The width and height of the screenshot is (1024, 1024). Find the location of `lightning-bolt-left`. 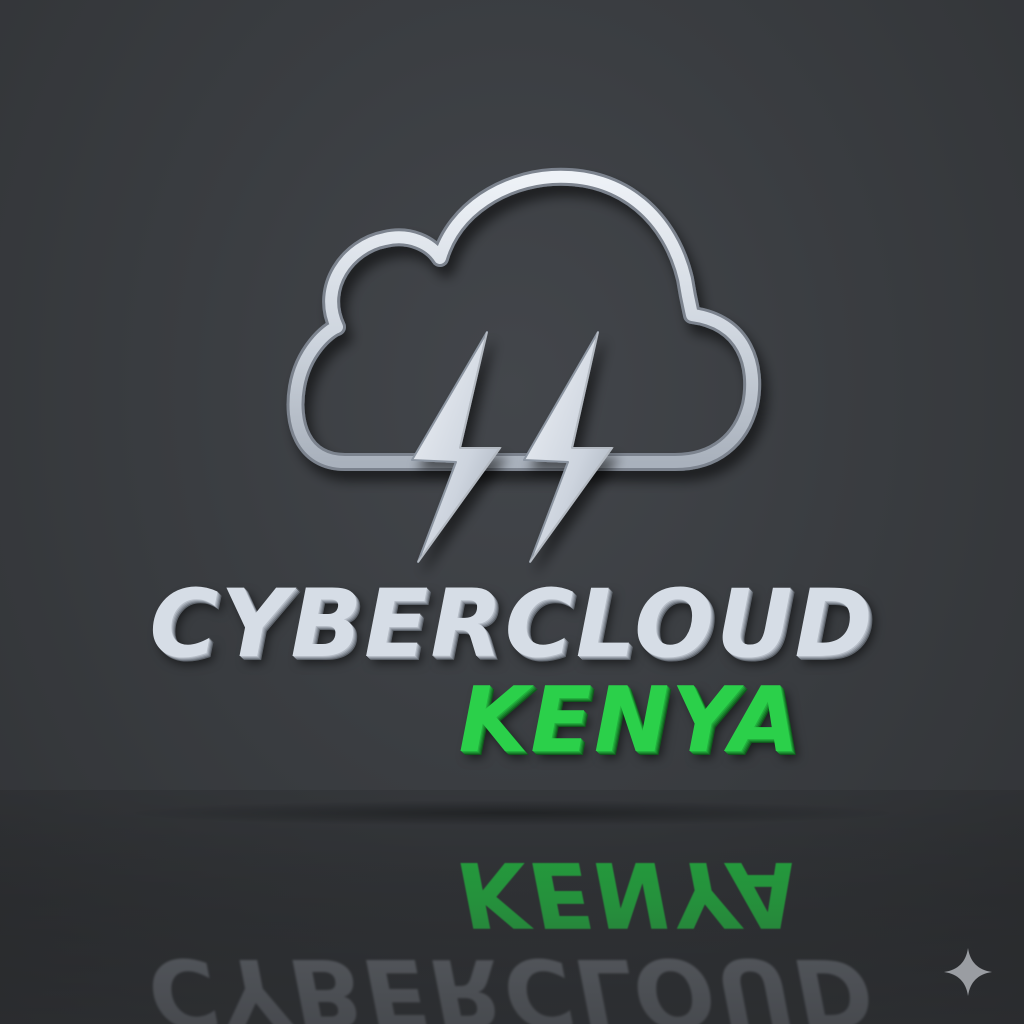

lightning-bolt-left is located at coordinates (456, 447).